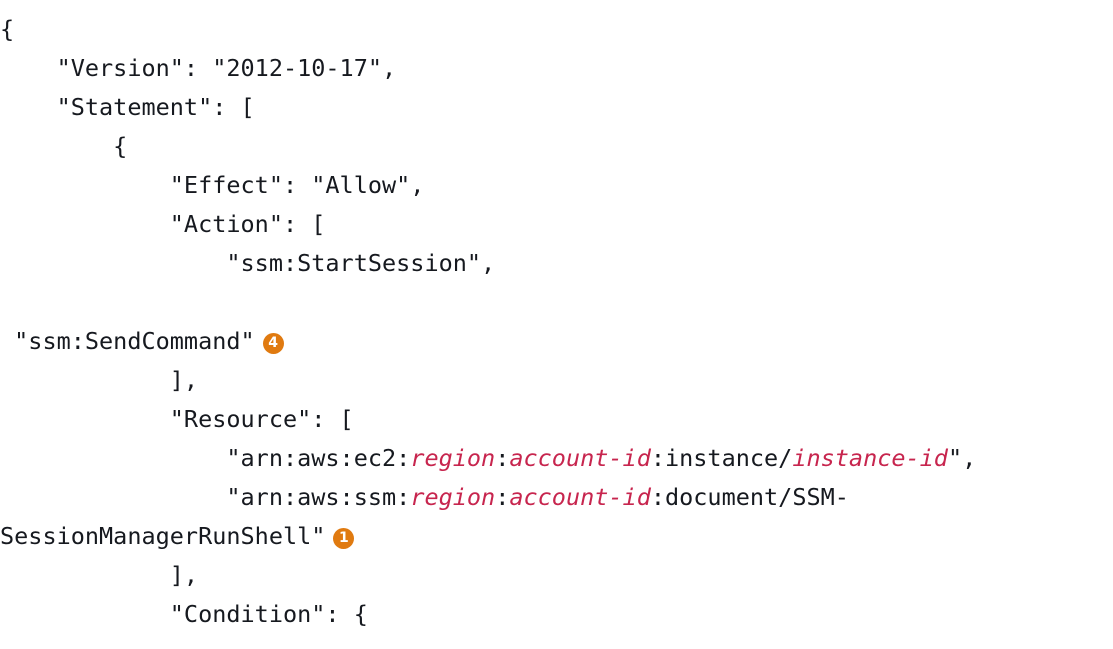 The width and height of the screenshot is (1113, 649). I want to click on arn-ssm-wrap-text: SessionManagerRunShell", so click(163, 536).